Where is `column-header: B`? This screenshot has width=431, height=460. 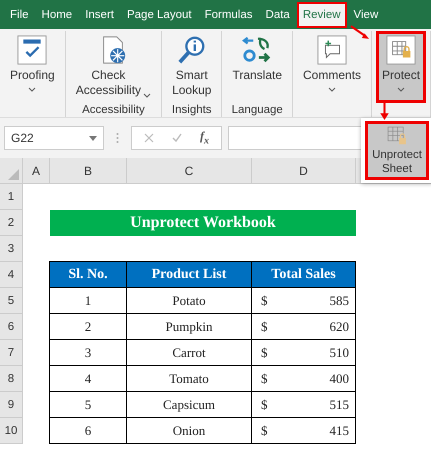 column-header: B is located at coordinates (88, 171).